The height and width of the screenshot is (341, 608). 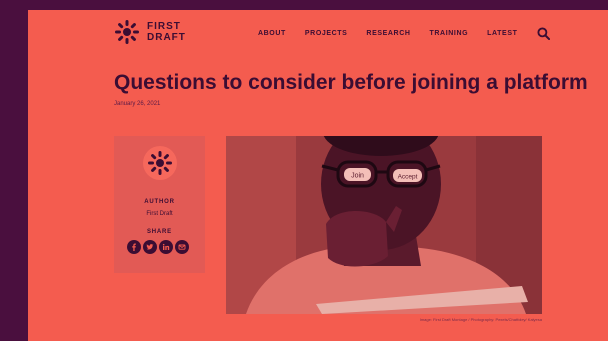 I want to click on author-name: First Draft, so click(x=159, y=214).